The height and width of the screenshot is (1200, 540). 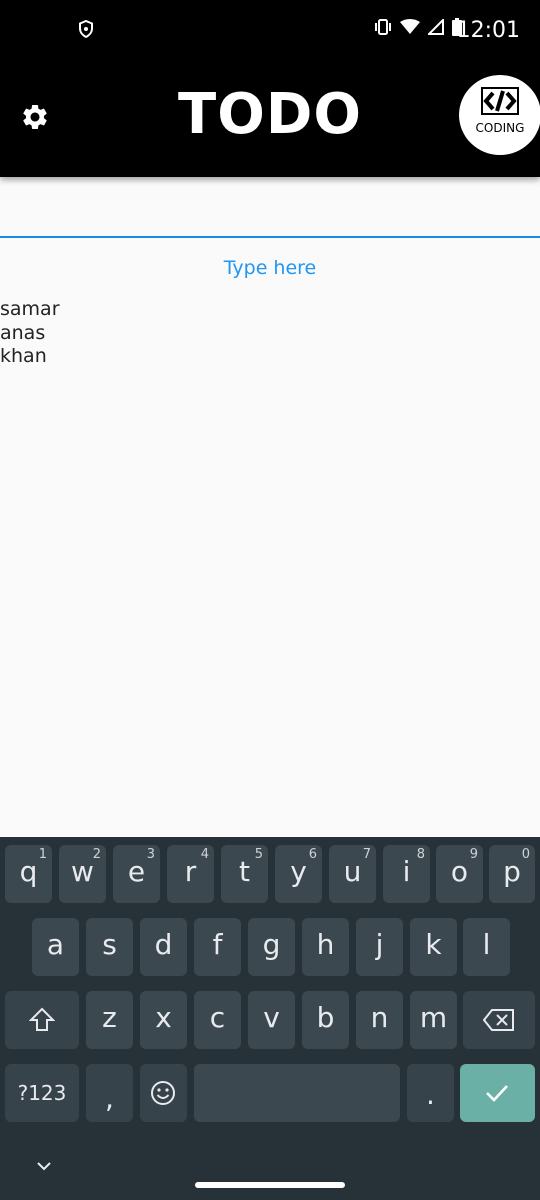 I want to click on space-key, so click(x=297, y=1093).